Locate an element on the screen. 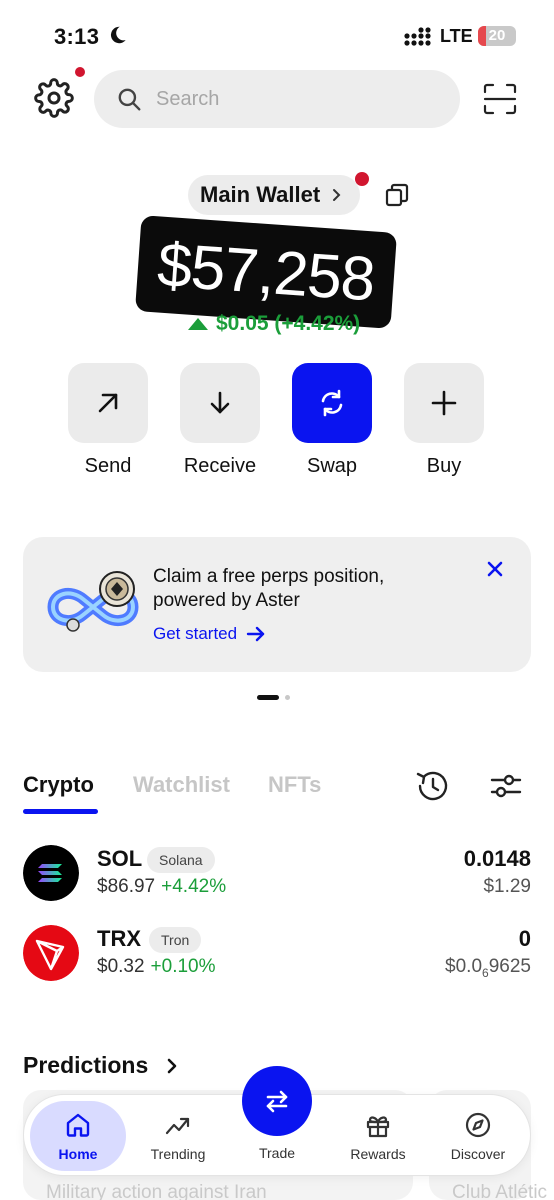 This screenshot has width=554, height=1200. receive-label: Receive is located at coordinates (220, 466).